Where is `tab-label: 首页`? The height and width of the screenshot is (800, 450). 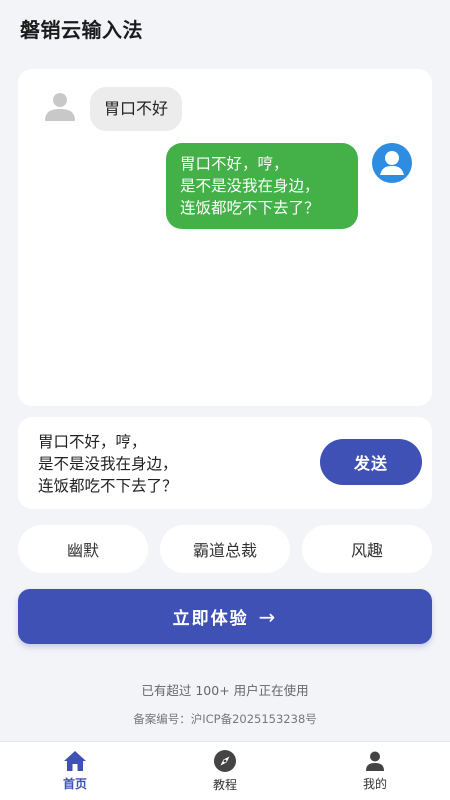 tab-label: 首页 is located at coordinates (74, 784).